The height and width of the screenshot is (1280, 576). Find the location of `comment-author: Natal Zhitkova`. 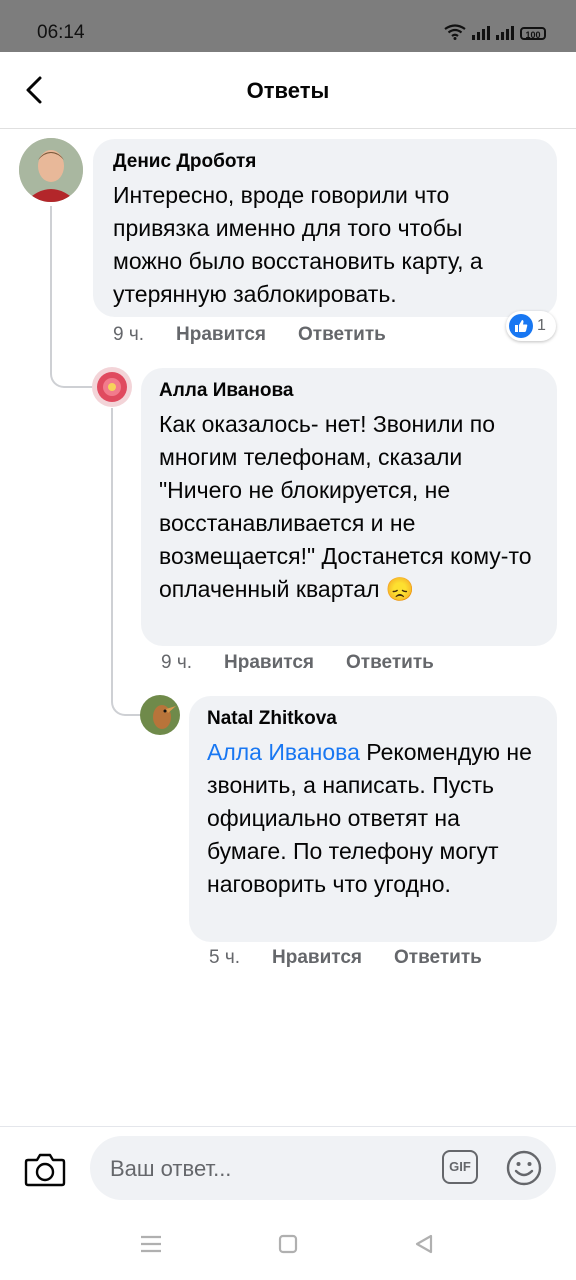

comment-author: Natal Zhitkova is located at coordinates (373, 719).